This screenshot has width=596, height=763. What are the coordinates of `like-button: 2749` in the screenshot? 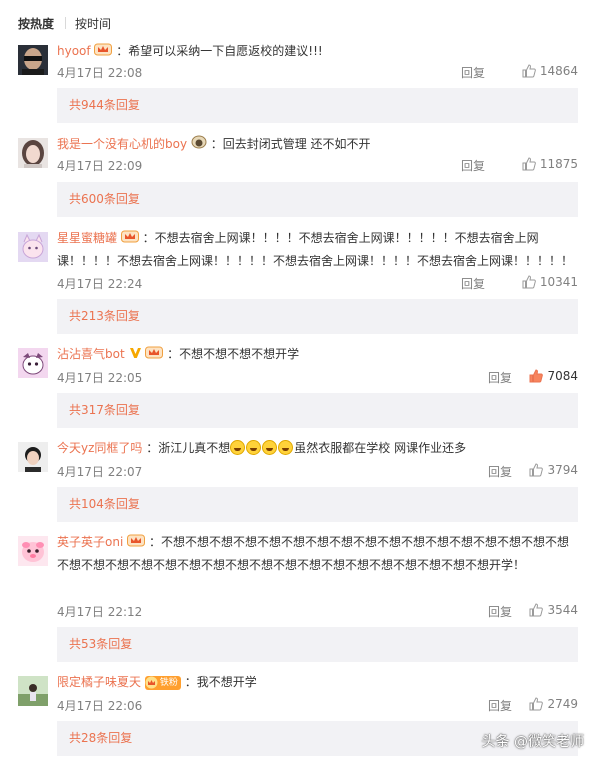 It's located at (553, 704).